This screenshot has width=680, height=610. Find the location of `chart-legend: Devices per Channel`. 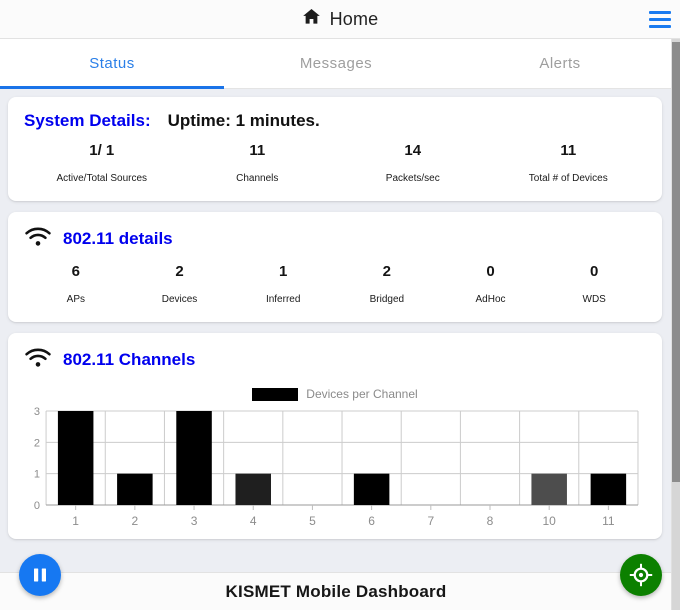

chart-legend: Devices per Channel is located at coordinates (335, 394).